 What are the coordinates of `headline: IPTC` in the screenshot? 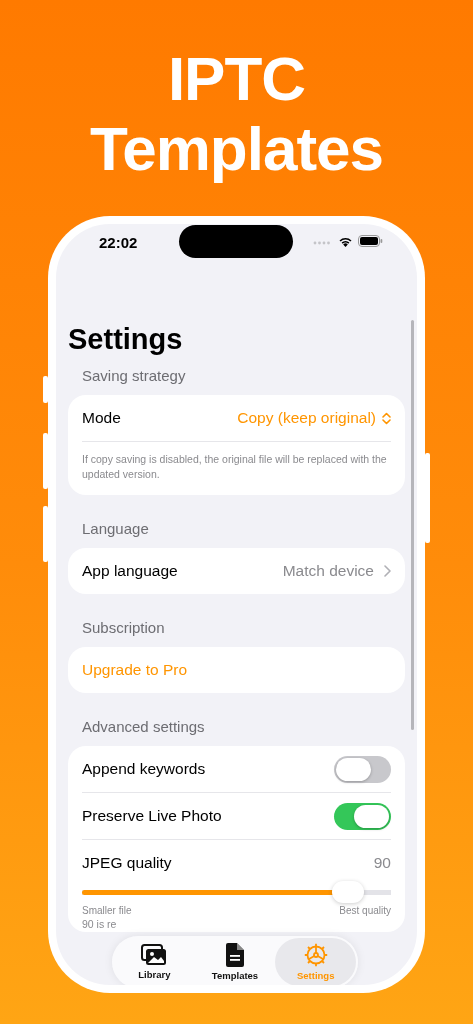 It's located at (236, 79).